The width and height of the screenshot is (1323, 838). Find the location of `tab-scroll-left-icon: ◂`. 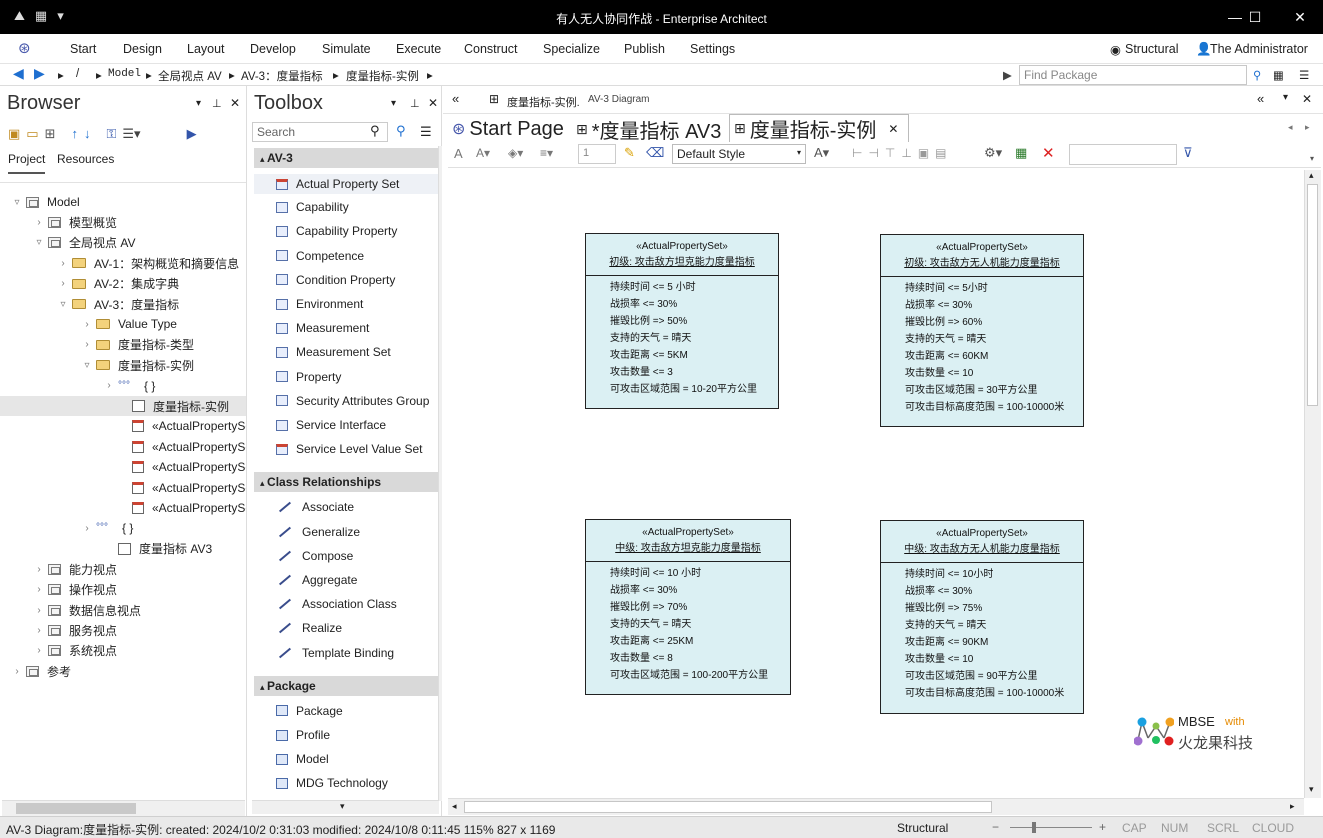

tab-scroll-left-icon: ◂ is located at coordinates (1290, 127).